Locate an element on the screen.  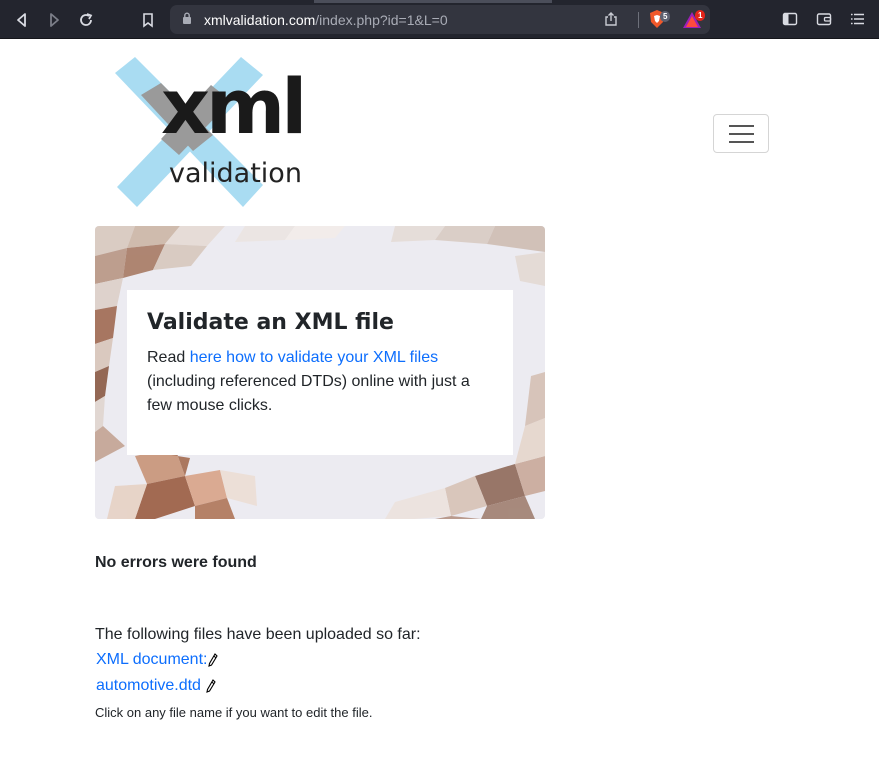
site-logo: xml validation is located at coordinates (213, 133).